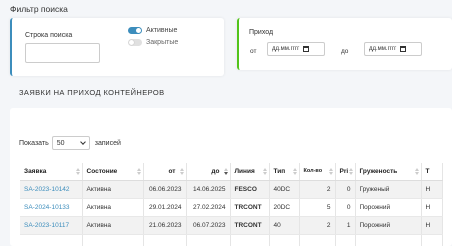  I want to click on cell-type: 40, so click(284, 225).